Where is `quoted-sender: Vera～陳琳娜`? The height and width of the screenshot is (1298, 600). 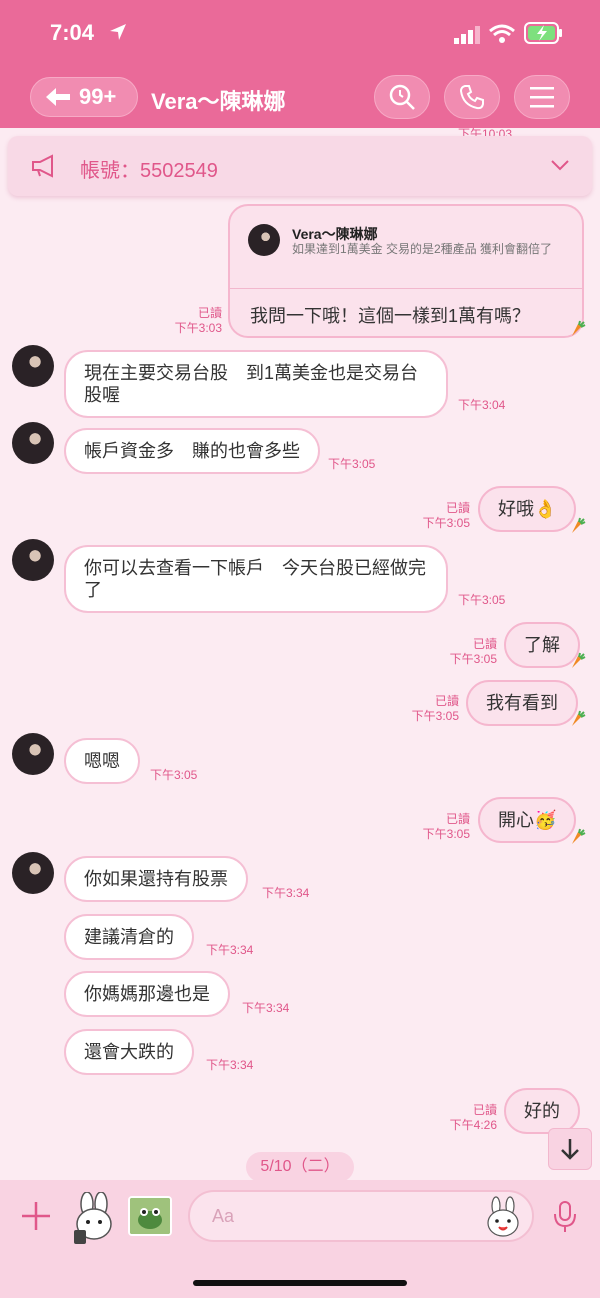 quoted-sender: Vera～陳琳娜 is located at coordinates (335, 234).